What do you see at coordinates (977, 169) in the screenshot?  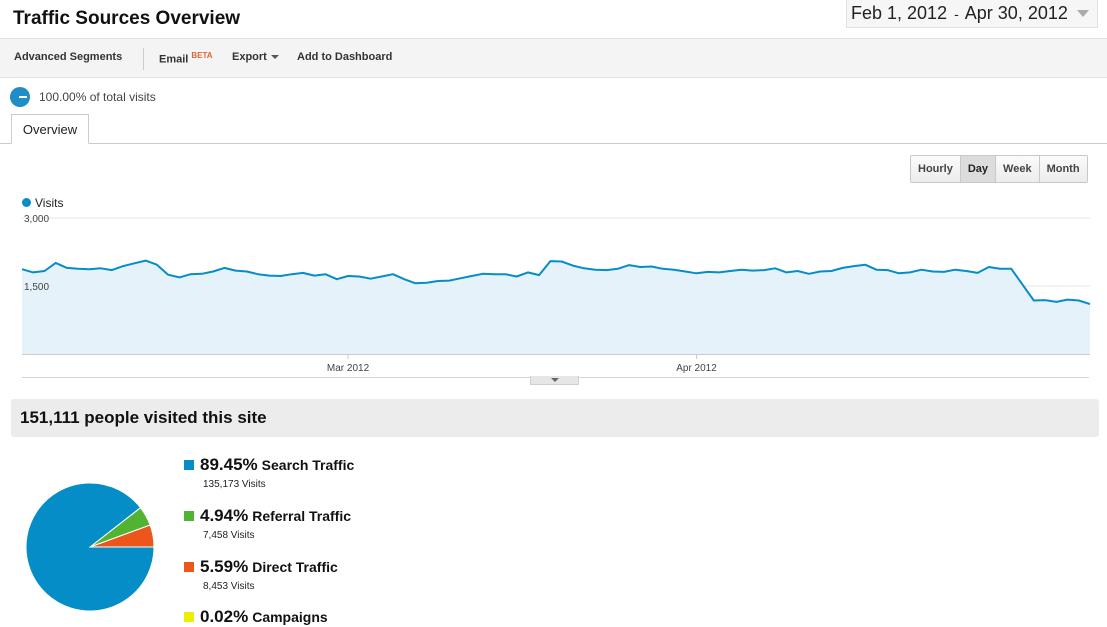 I see `period-button-day: Day` at bounding box center [977, 169].